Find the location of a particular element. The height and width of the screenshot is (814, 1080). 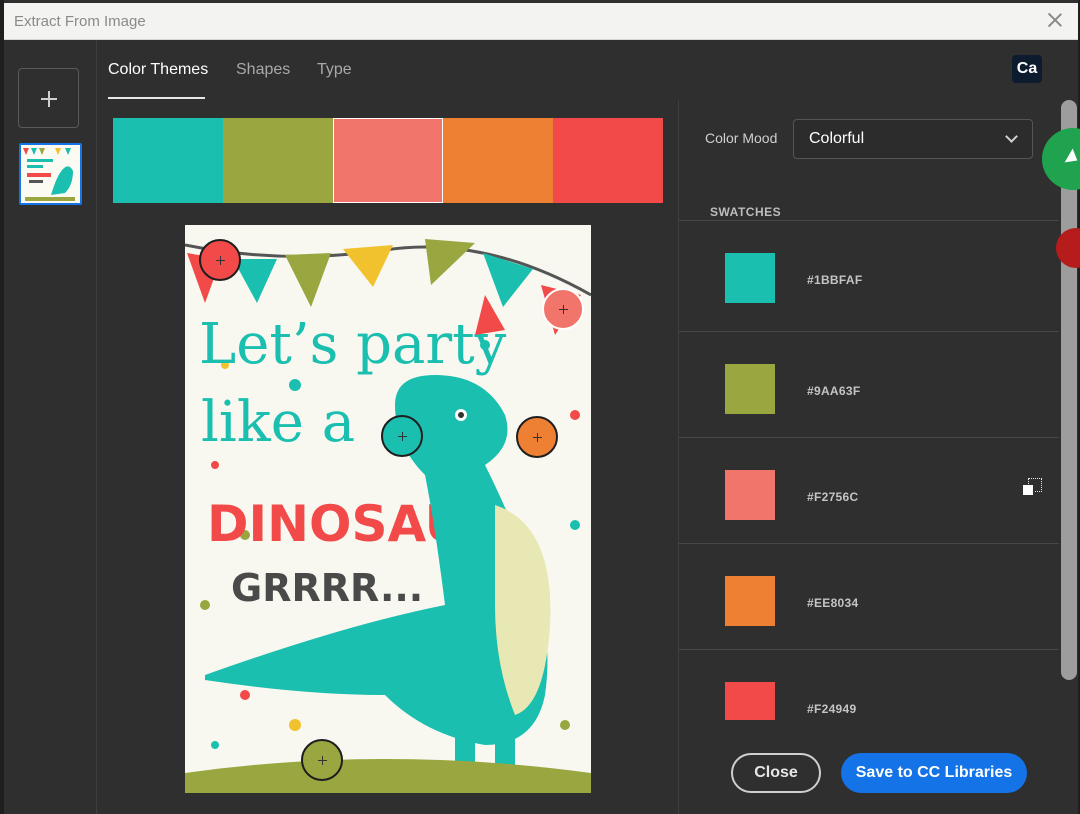

color-theme-strip is located at coordinates (388, 160).